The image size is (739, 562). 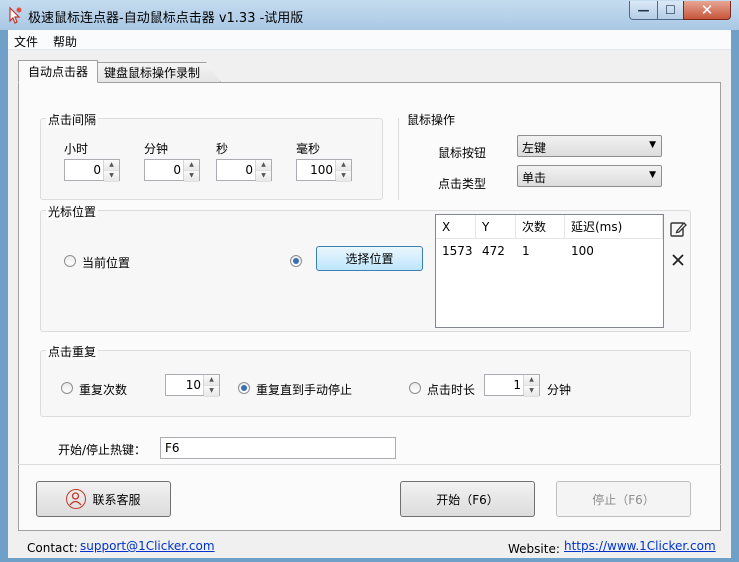 I want to click on hours-spinner: 0 ▲ ▼, so click(x=92, y=170).